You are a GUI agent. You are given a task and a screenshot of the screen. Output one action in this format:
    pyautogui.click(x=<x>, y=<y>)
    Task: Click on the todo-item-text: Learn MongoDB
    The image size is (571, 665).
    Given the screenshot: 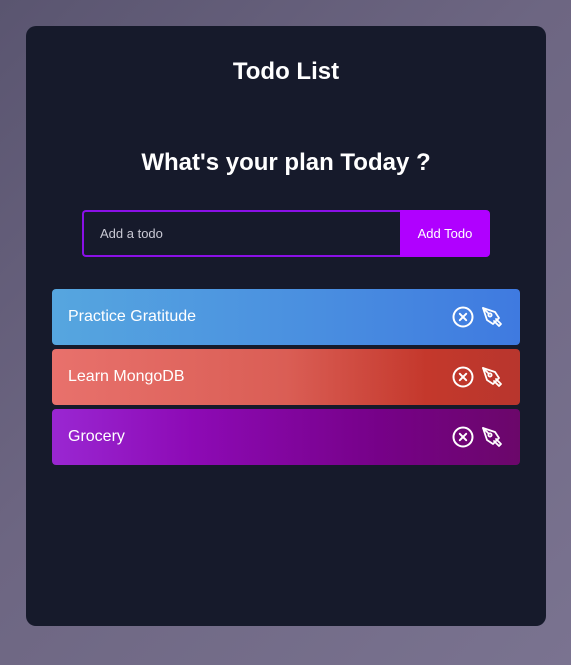 What is the action you would take?
    pyautogui.click(x=126, y=376)
    